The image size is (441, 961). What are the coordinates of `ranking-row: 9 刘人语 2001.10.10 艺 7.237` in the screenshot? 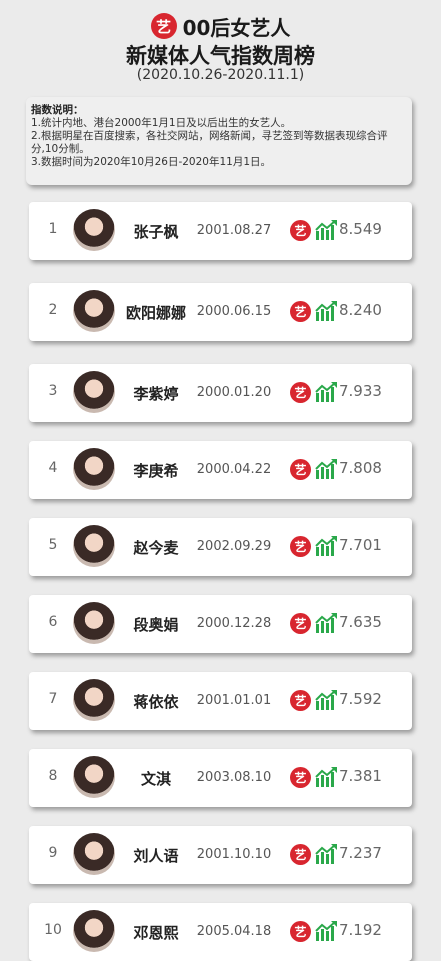 It's located at (220, 855).